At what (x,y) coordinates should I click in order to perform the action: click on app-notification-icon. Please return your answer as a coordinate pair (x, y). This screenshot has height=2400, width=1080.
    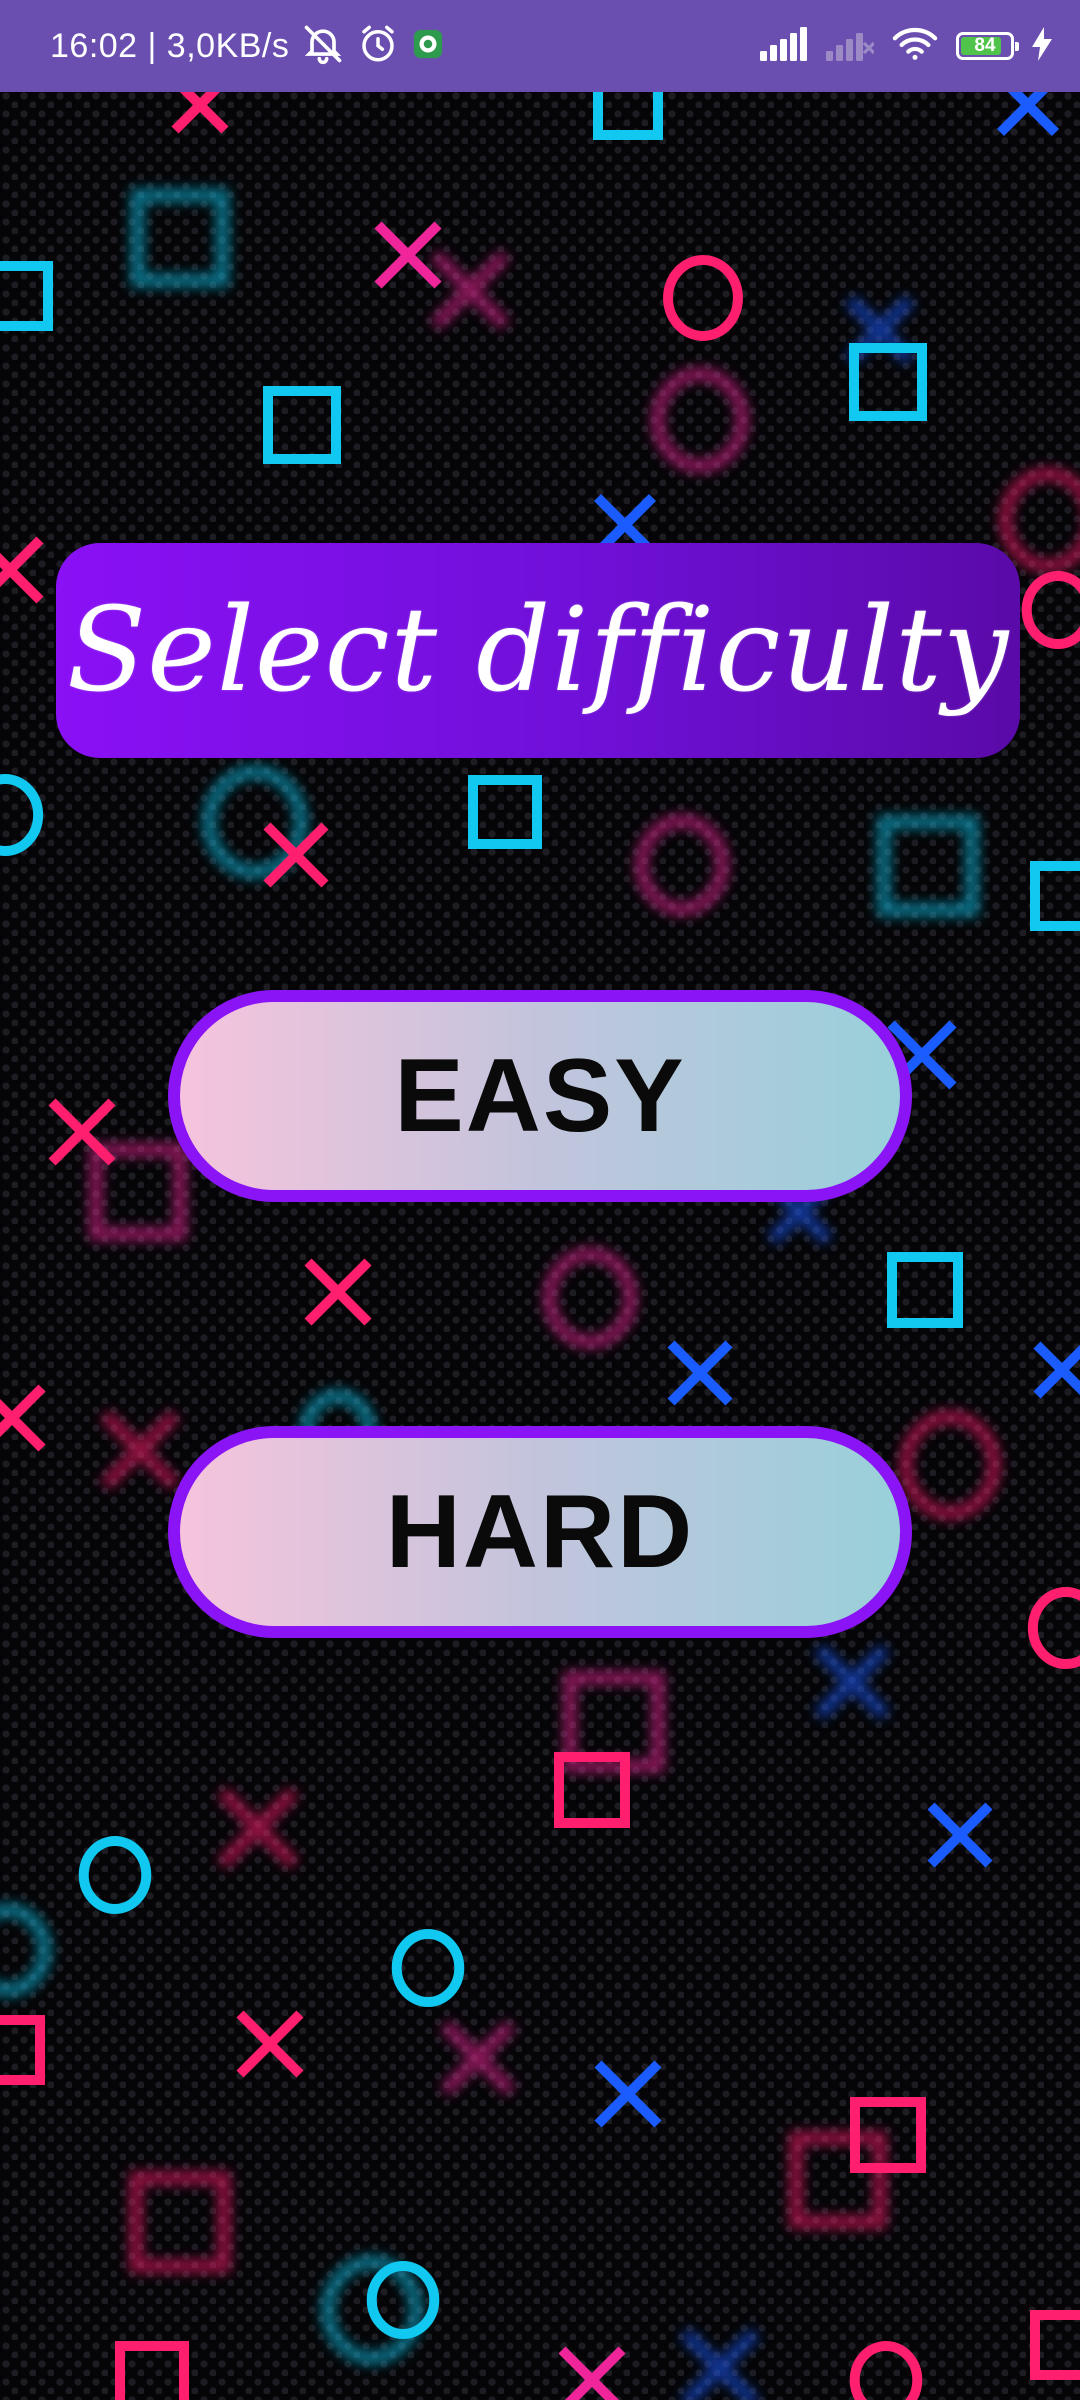
    Looking at the image, I should click on (428, 46).